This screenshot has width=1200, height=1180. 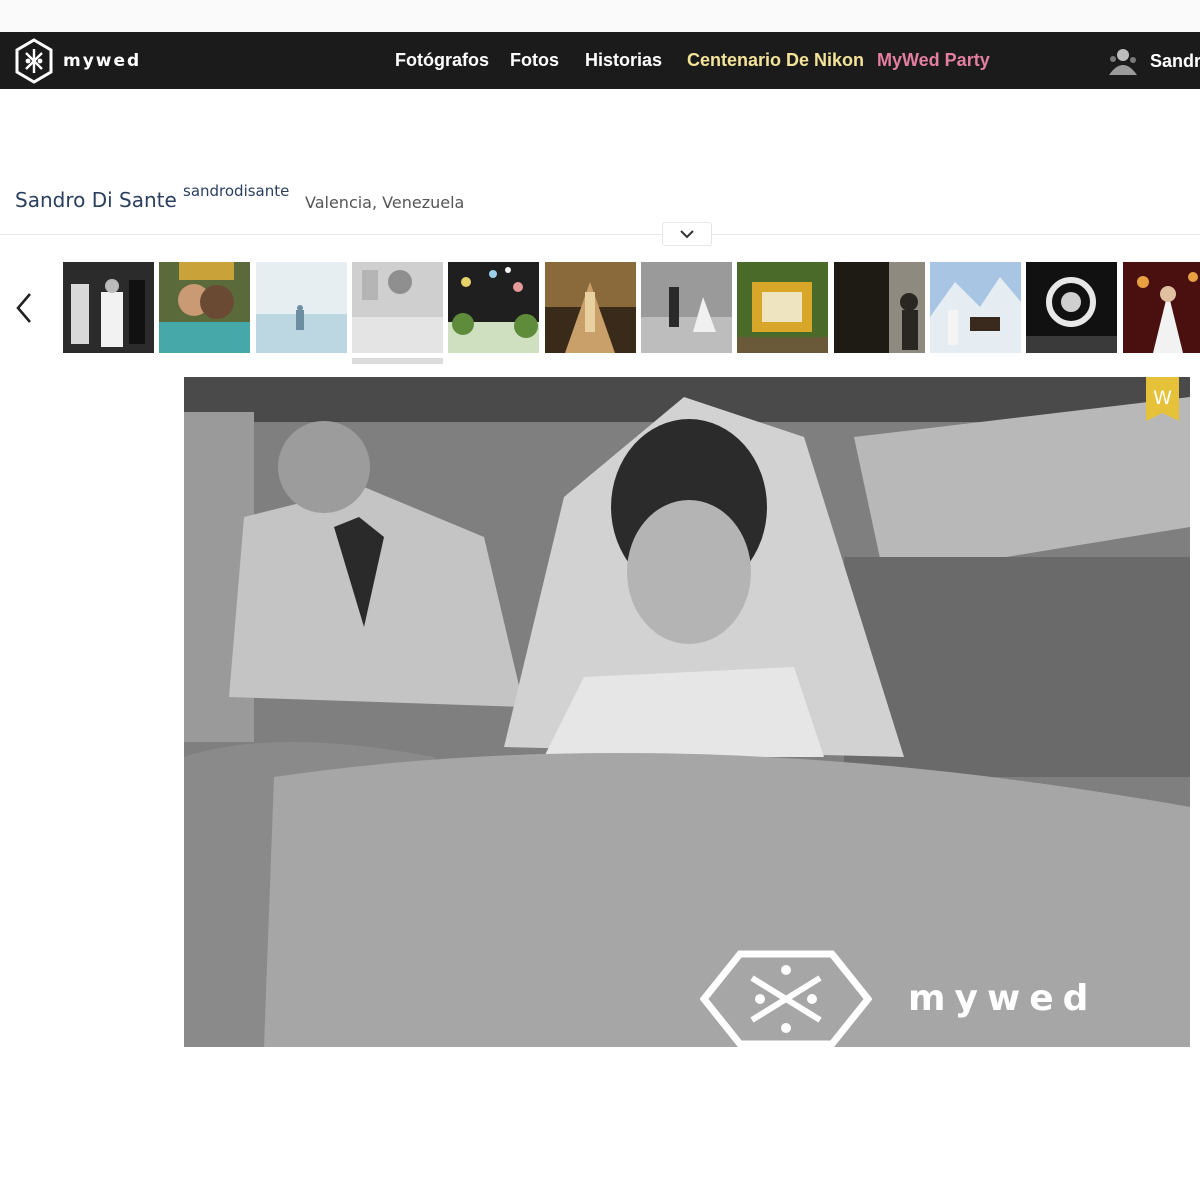 I want to click on site-logo: mywed, so click(x=77, y=61).